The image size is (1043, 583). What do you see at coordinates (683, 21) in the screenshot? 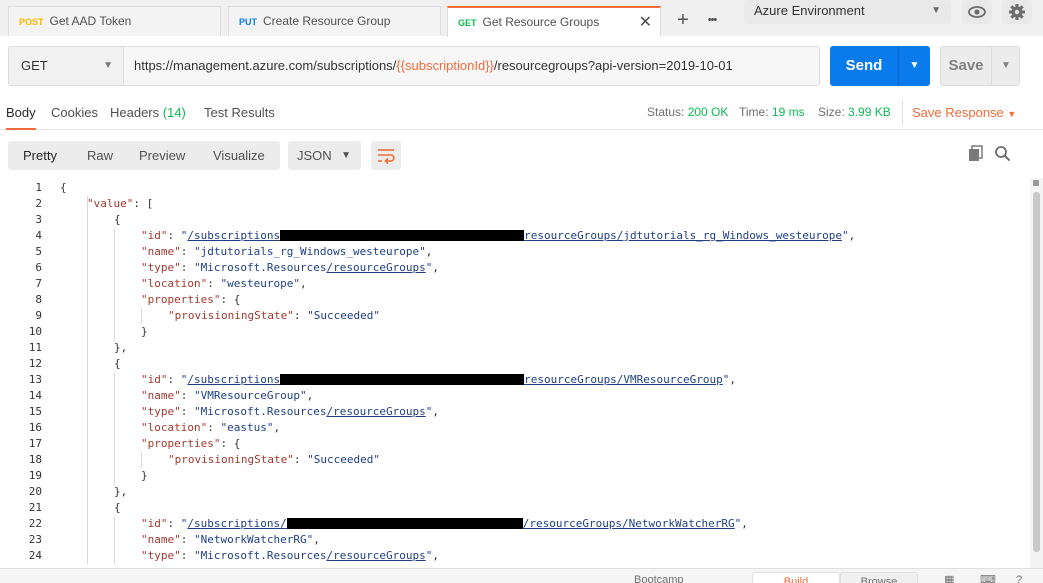
I see `new-tab-button: +` at bounding box center [683, 21].